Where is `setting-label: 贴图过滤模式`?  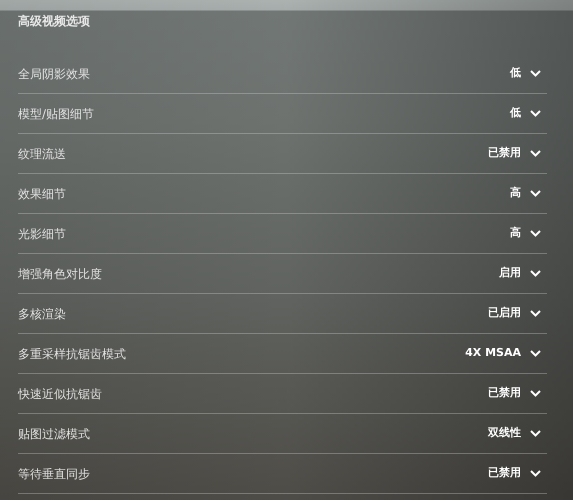 setting-label: 贴图过滤模式 is located at coordinates (54, 434).